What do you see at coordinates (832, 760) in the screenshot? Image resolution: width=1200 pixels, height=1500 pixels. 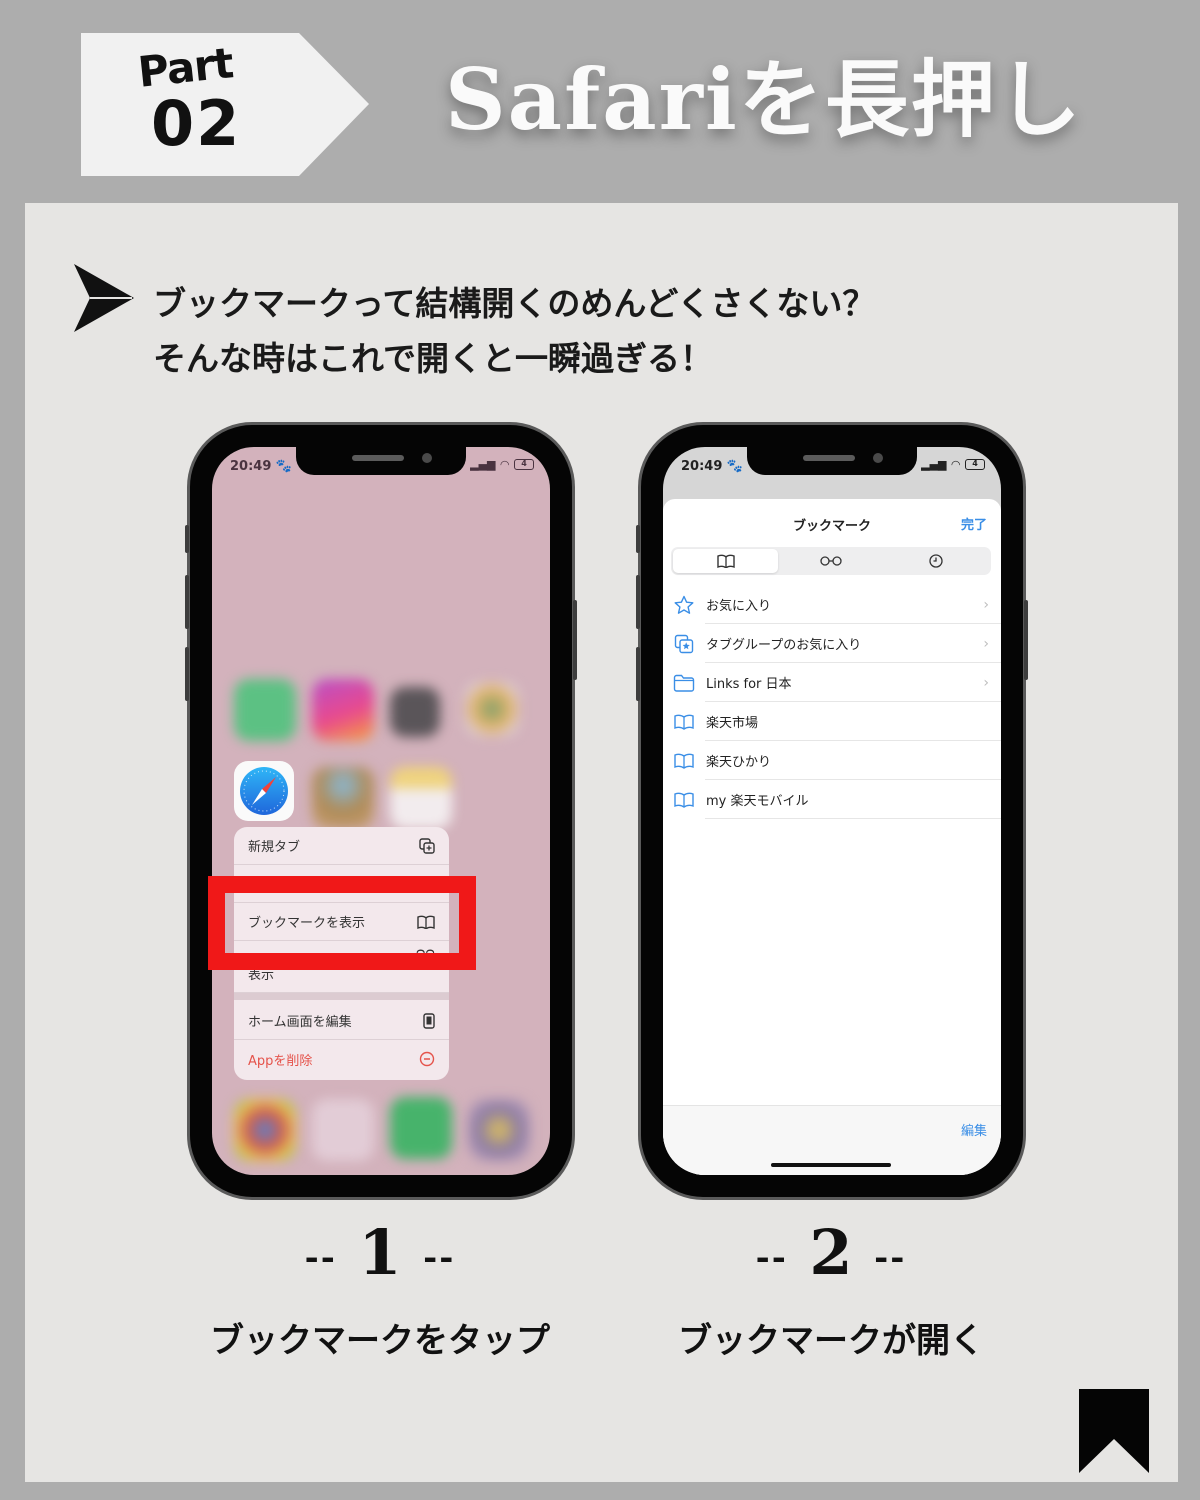 I see `bookmark-row-rakuten-hikari: 楽天ひかり` at bounding box center [832, 760].